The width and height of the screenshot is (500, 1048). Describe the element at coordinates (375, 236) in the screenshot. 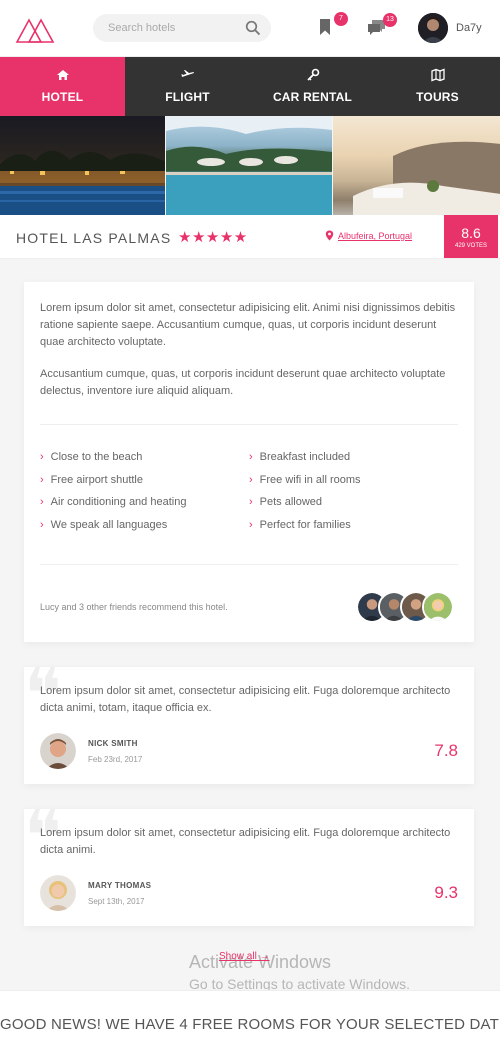

I see `location-text: Albufeira, Portugal` at that location.